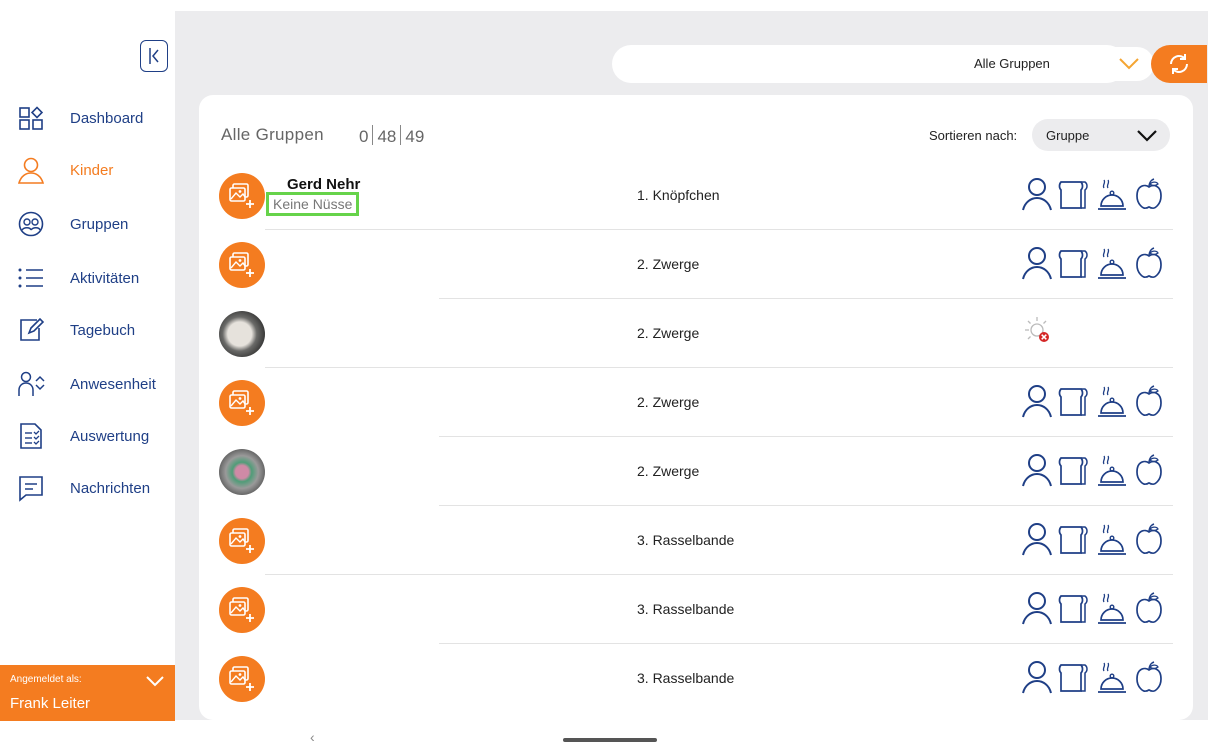 This screenshot has width=1208, height=752. I want to click on back-chevron-icon: ‹, so click(312, 737).